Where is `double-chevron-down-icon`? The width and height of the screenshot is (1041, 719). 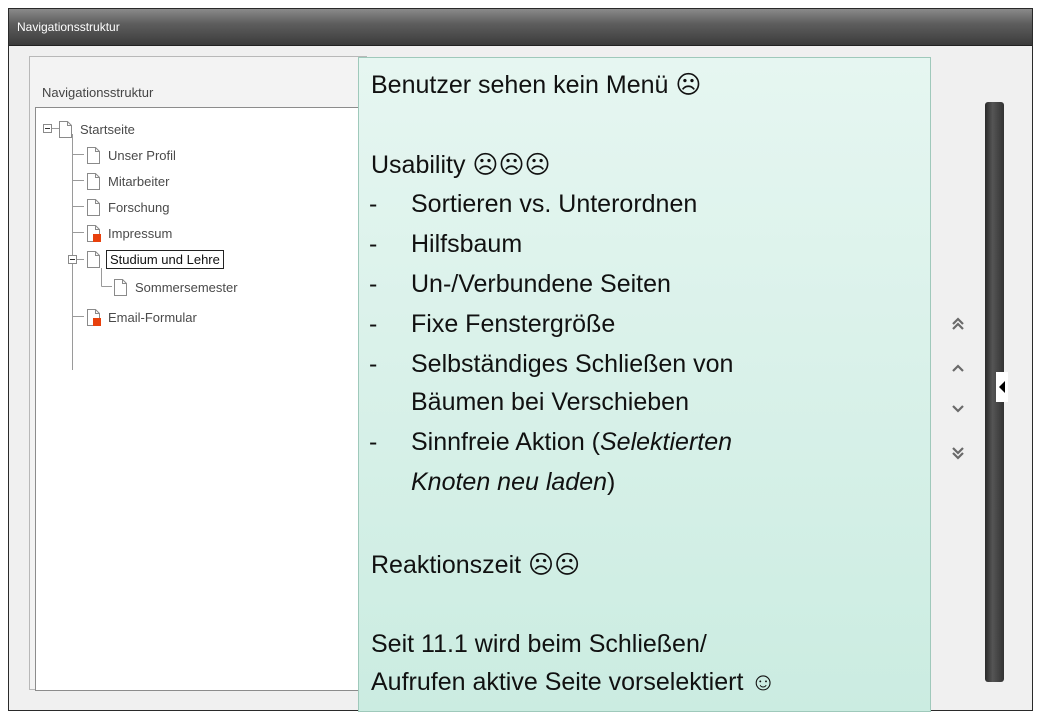
double-chevron-down-icon is located at coordinates (958, 453).